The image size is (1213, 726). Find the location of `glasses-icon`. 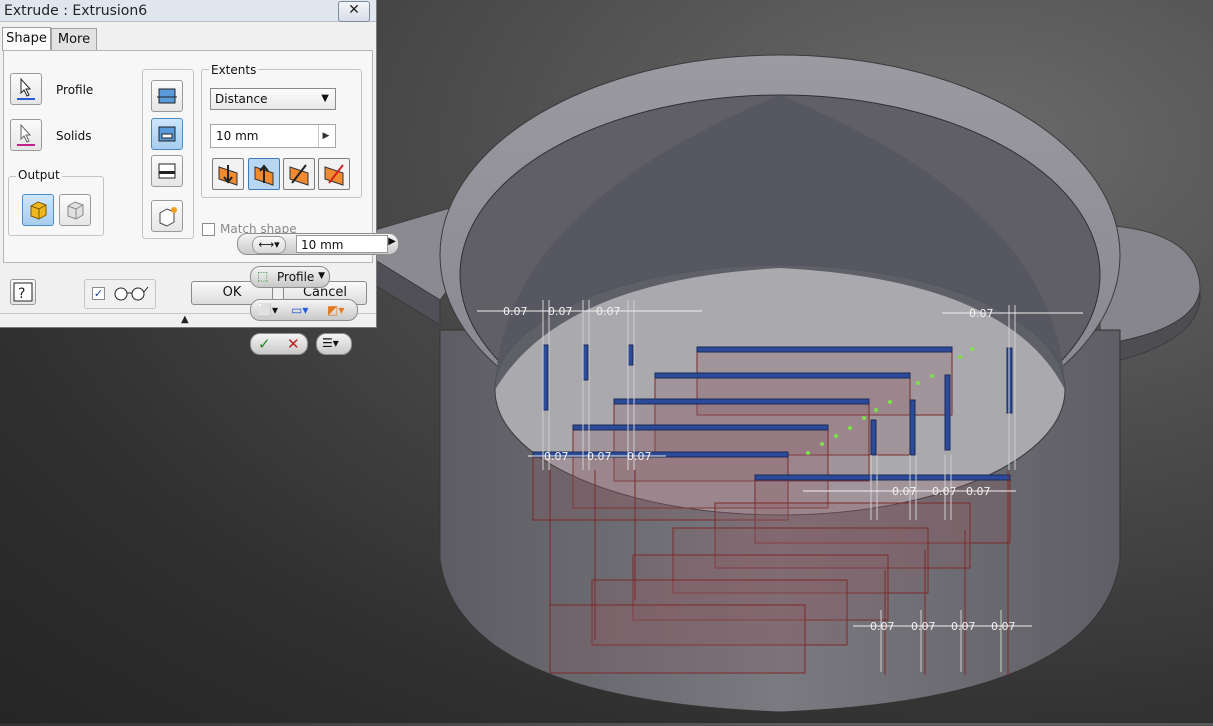

glasses-icon is located at coordinates (131, 293).